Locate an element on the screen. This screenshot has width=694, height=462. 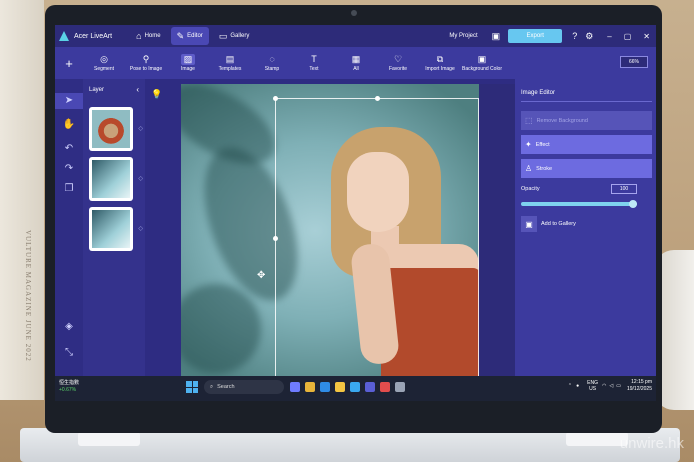
nav-tab-gallery: ▭ Gallery is located at coordinates (234, 36).